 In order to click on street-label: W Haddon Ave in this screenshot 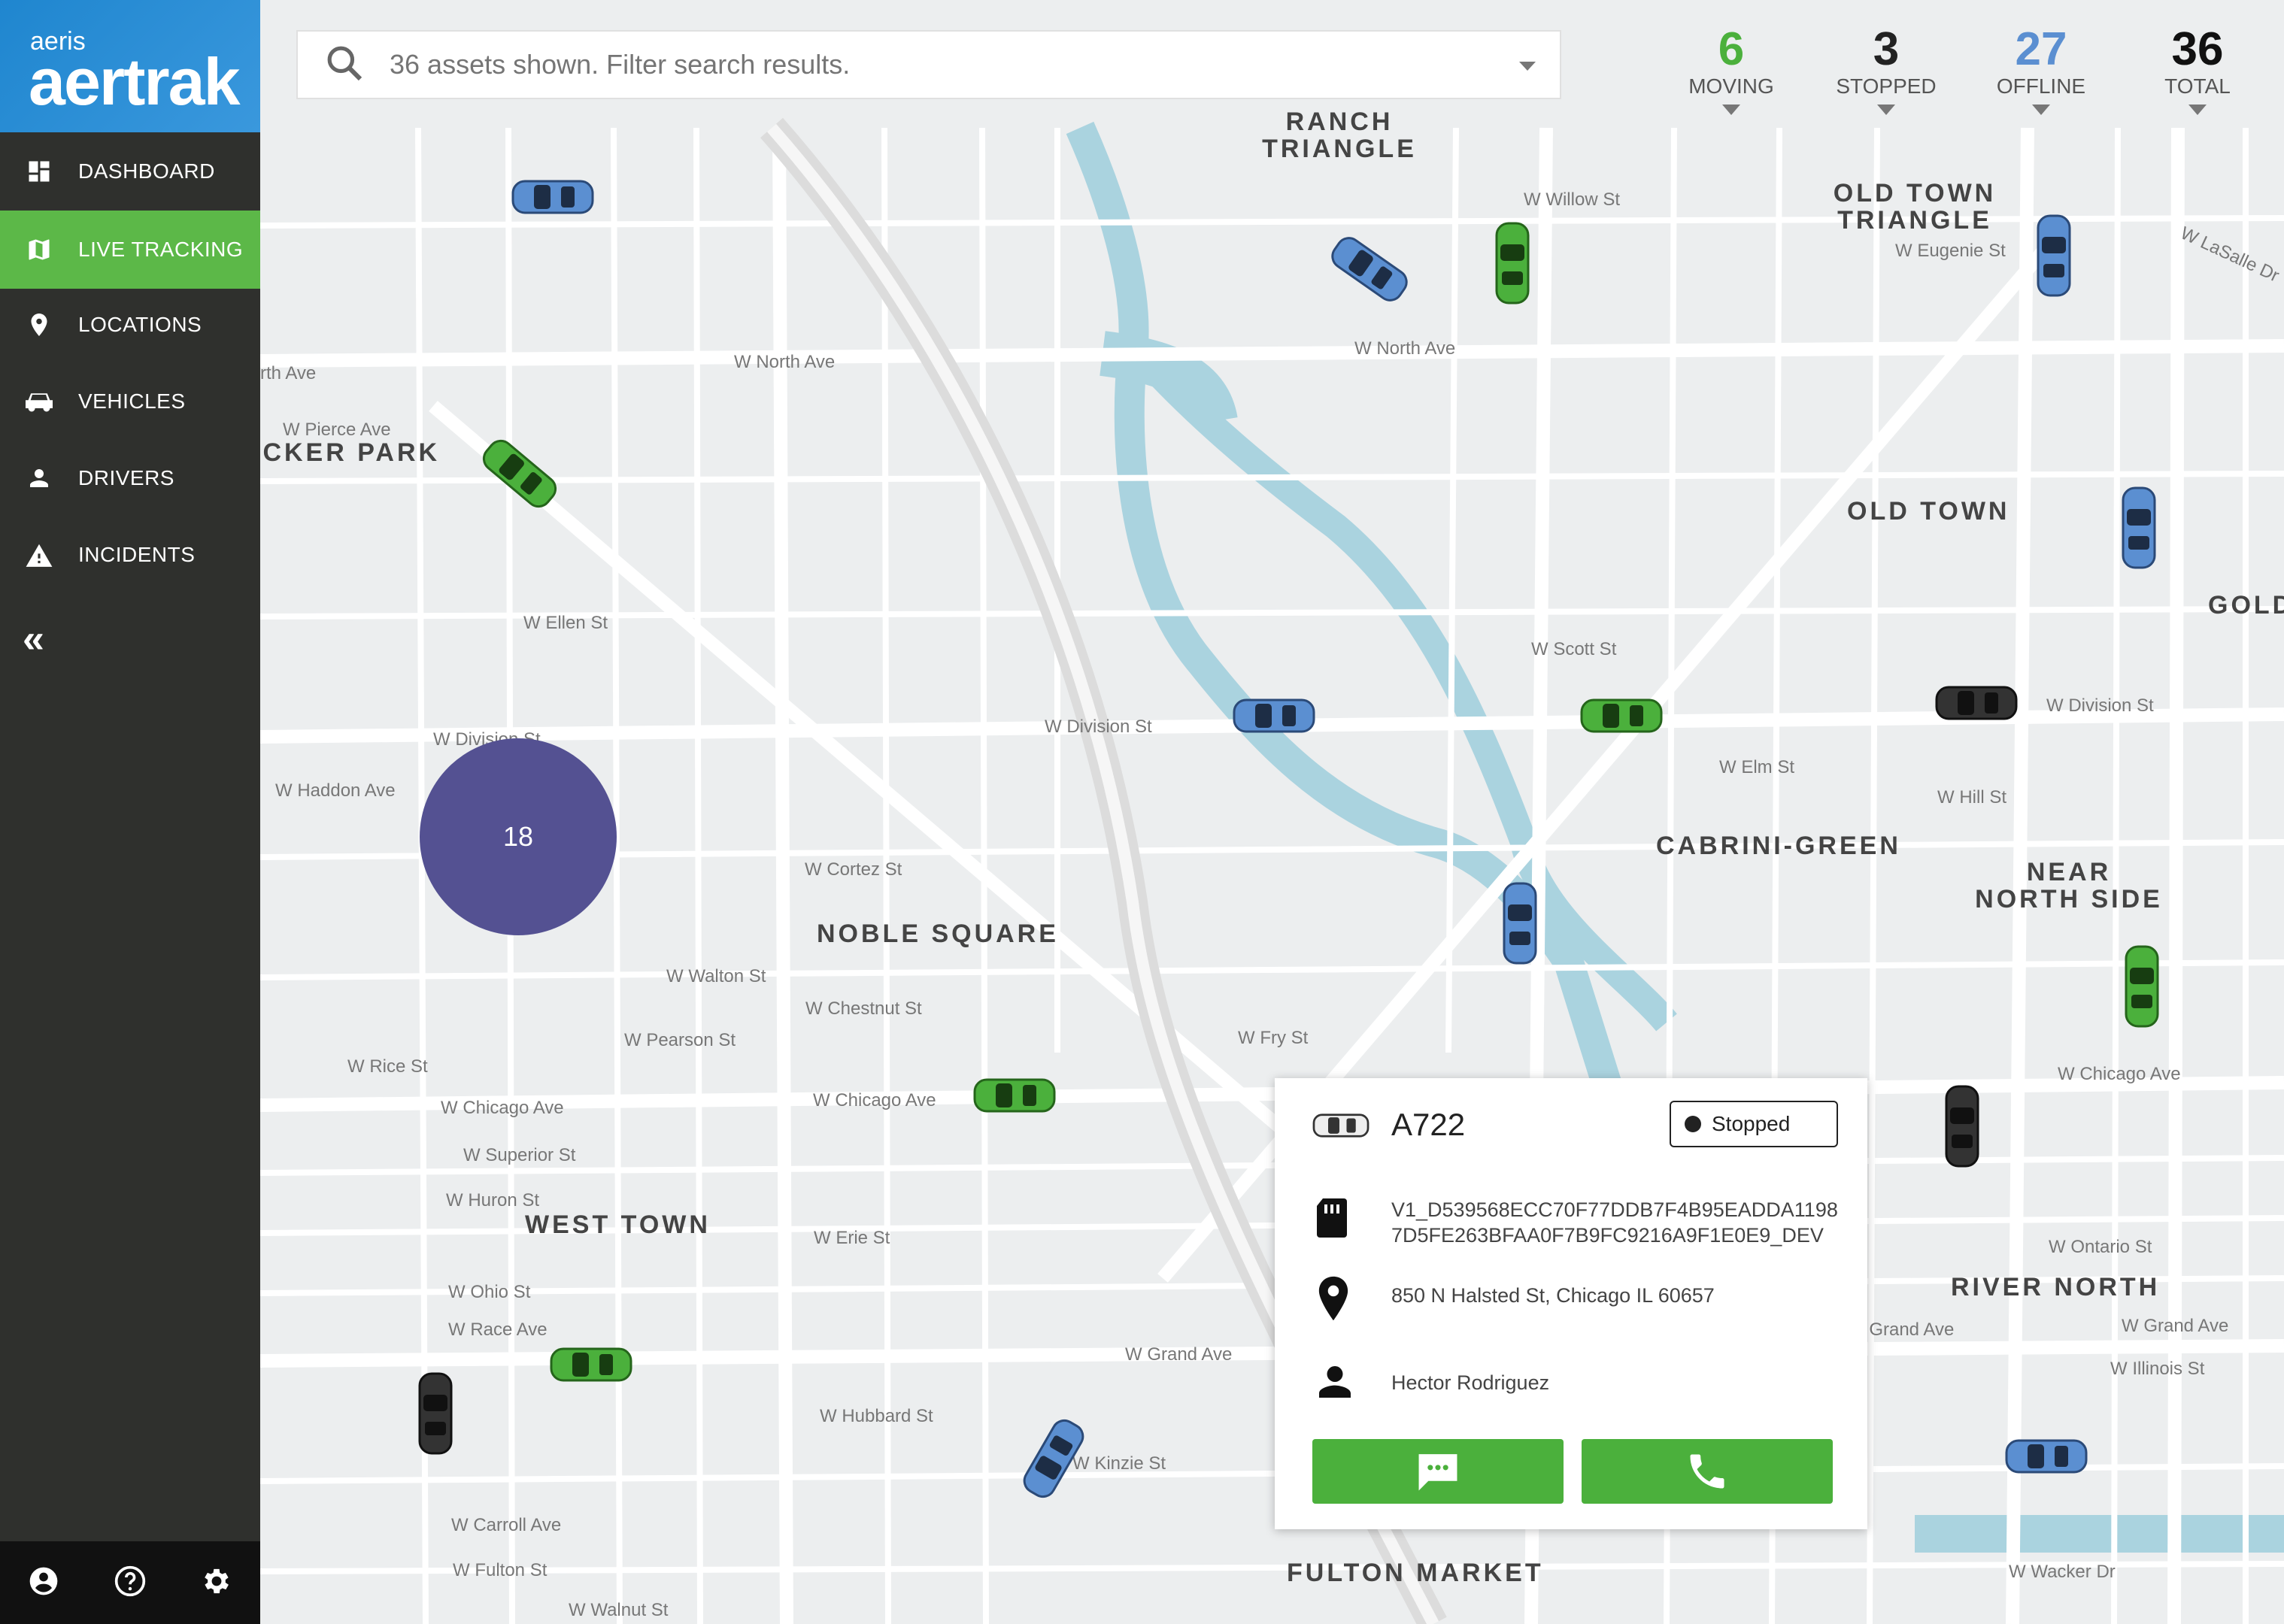, I will do `click(336, 790)`.